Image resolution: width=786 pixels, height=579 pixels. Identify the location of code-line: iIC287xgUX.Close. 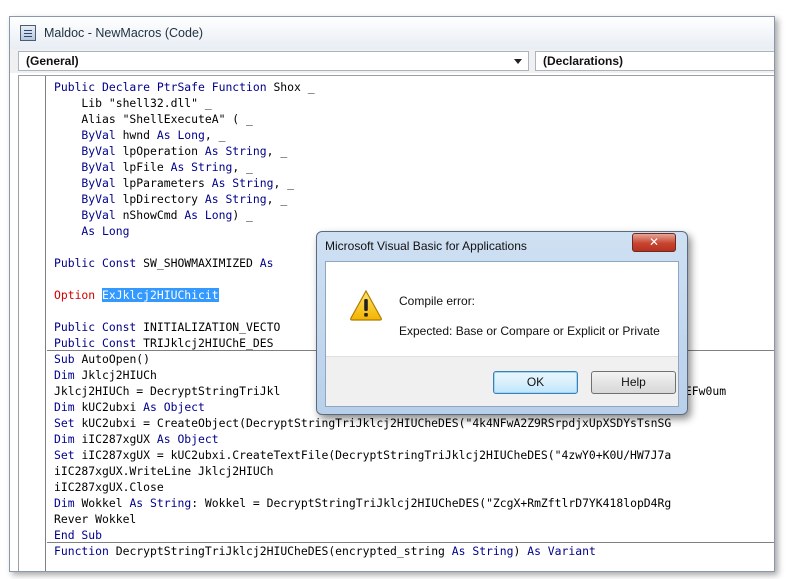
(414, 487).